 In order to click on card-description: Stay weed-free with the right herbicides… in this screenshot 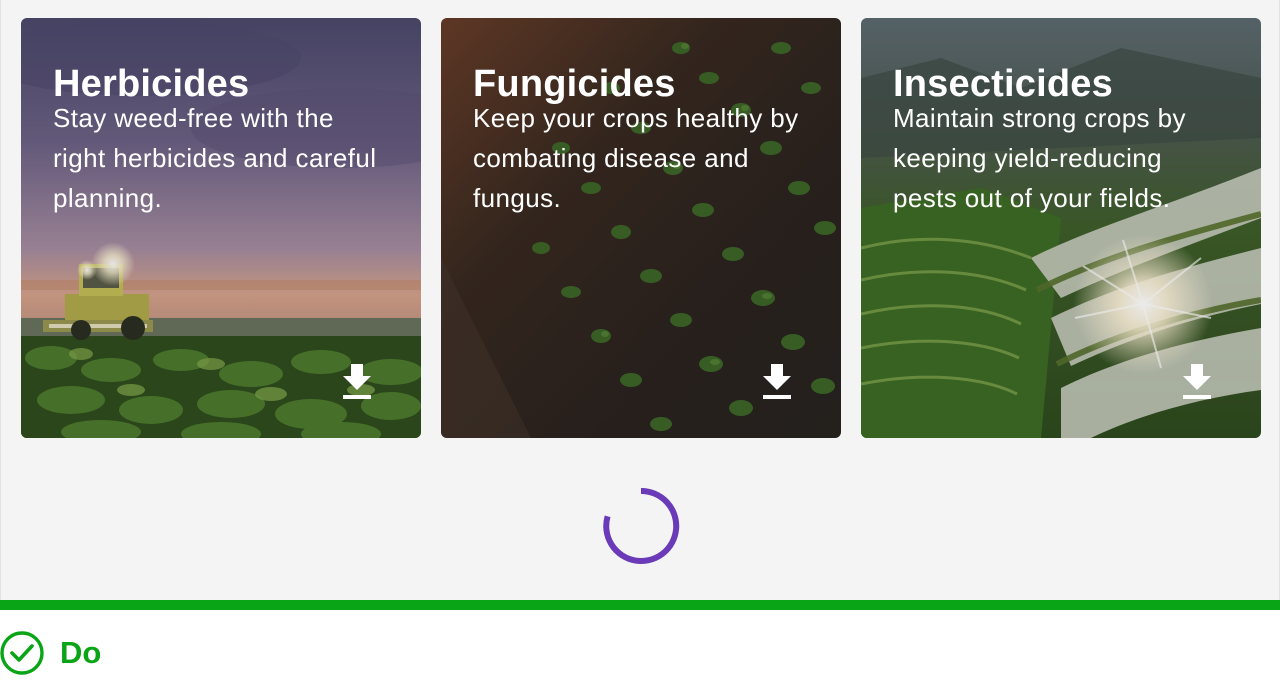, I will do `click(215, 158)`.